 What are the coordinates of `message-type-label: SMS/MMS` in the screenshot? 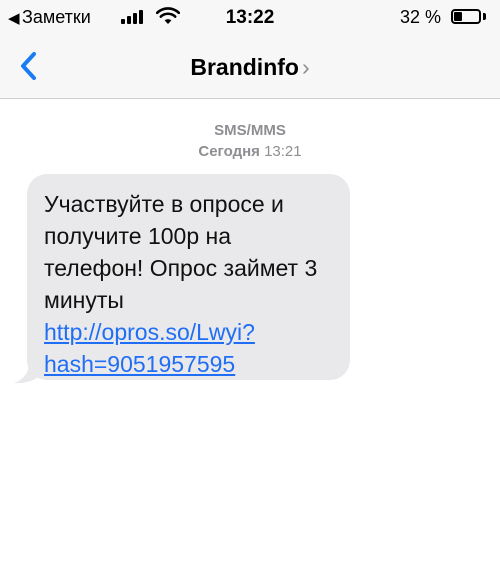 It's located at (250, 130).